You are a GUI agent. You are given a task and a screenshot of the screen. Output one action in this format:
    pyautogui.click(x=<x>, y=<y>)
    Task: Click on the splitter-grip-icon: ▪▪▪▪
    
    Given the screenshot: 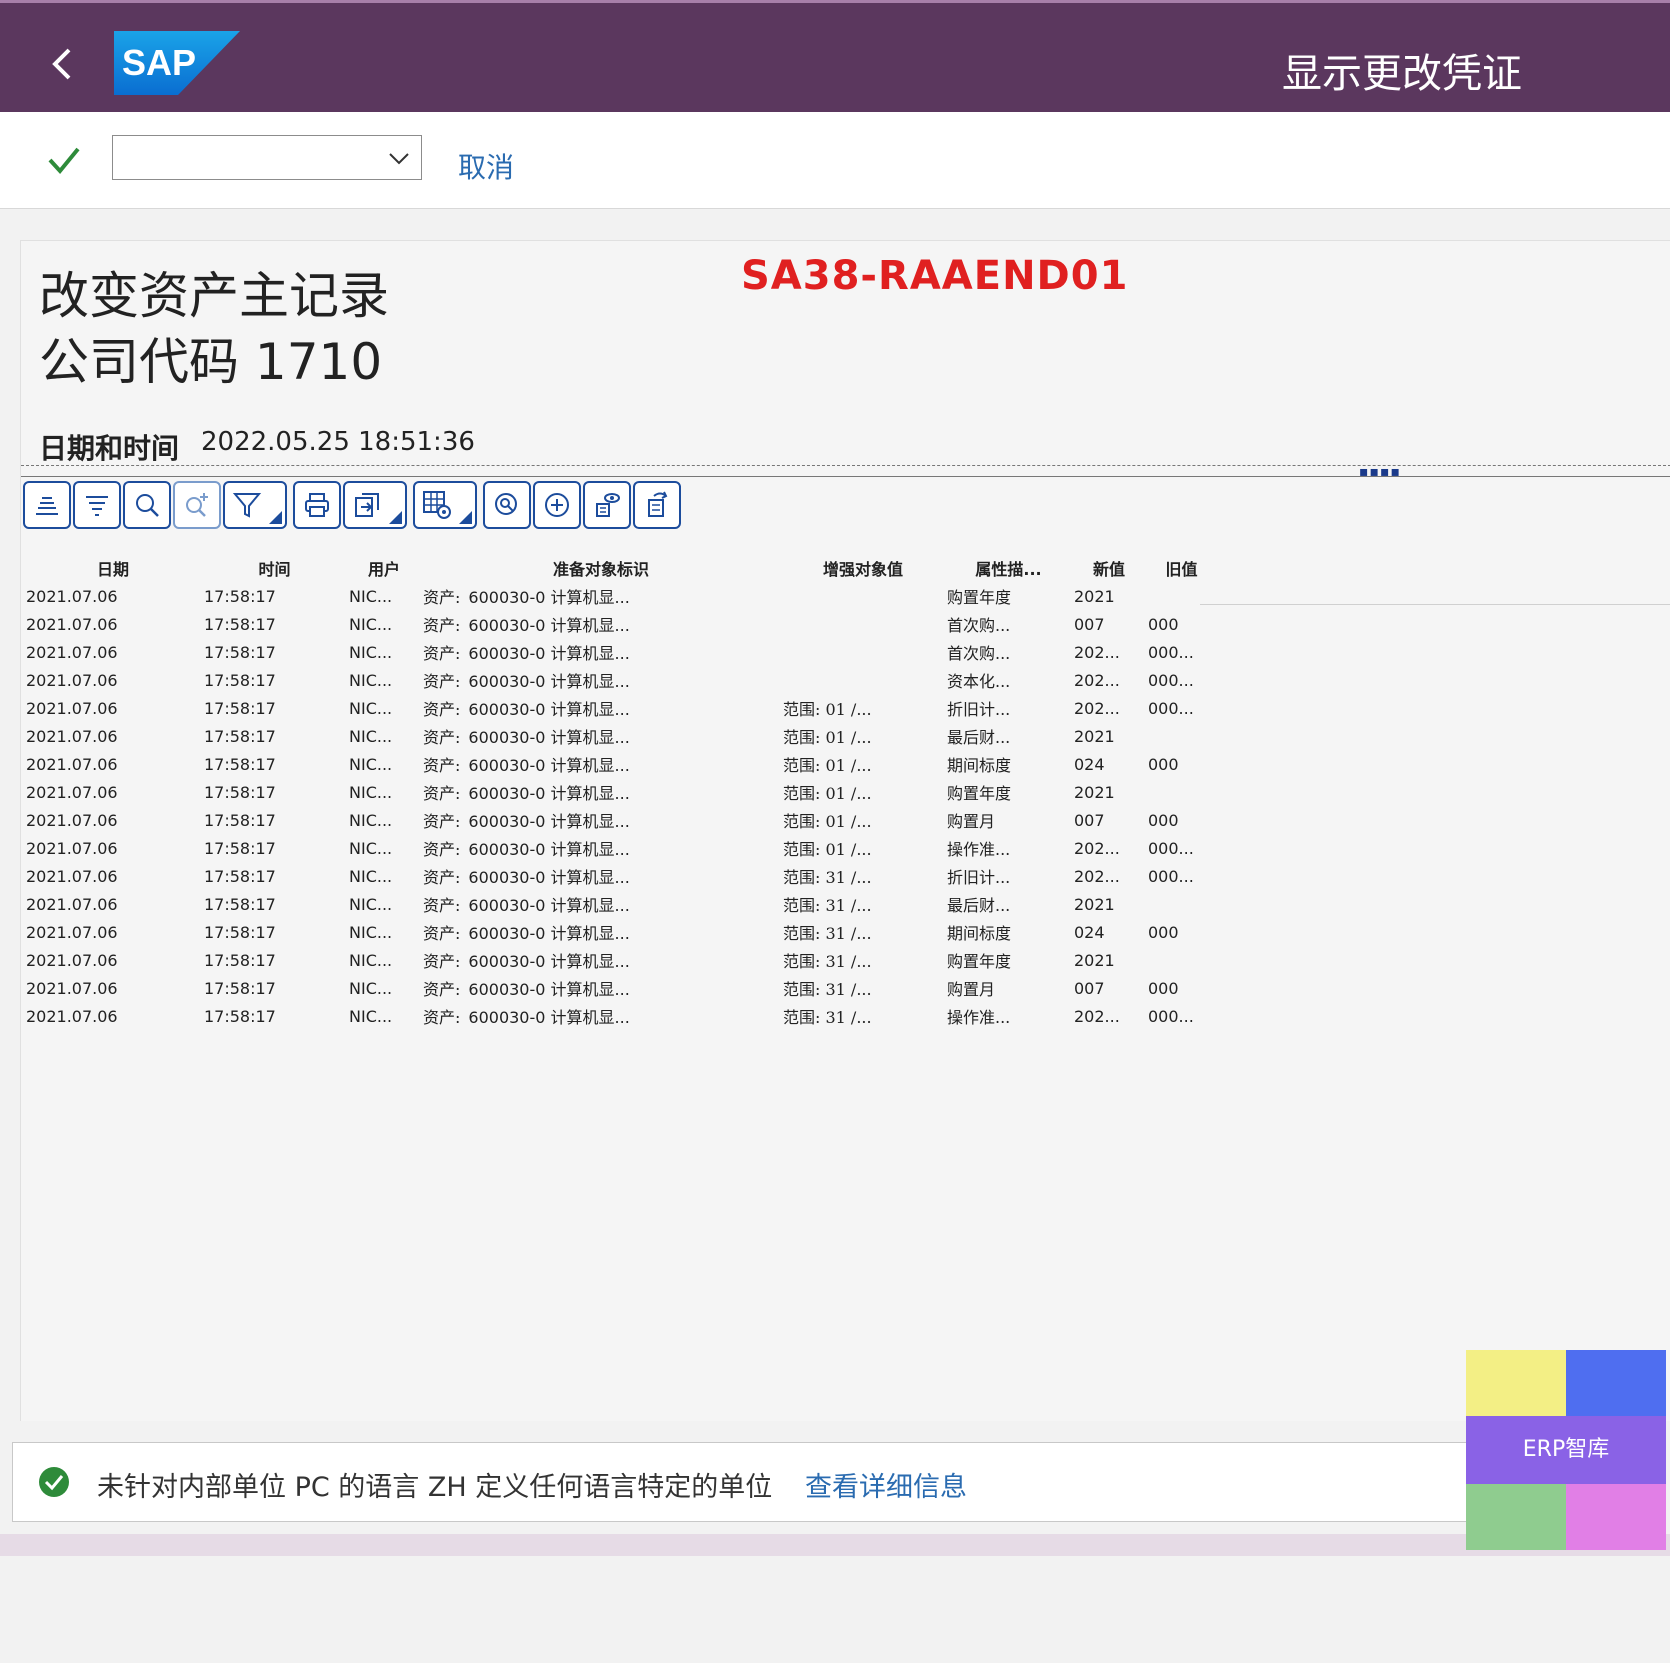 What is the action you would take?
    pyautogui.click(x=1380, y=472)
    